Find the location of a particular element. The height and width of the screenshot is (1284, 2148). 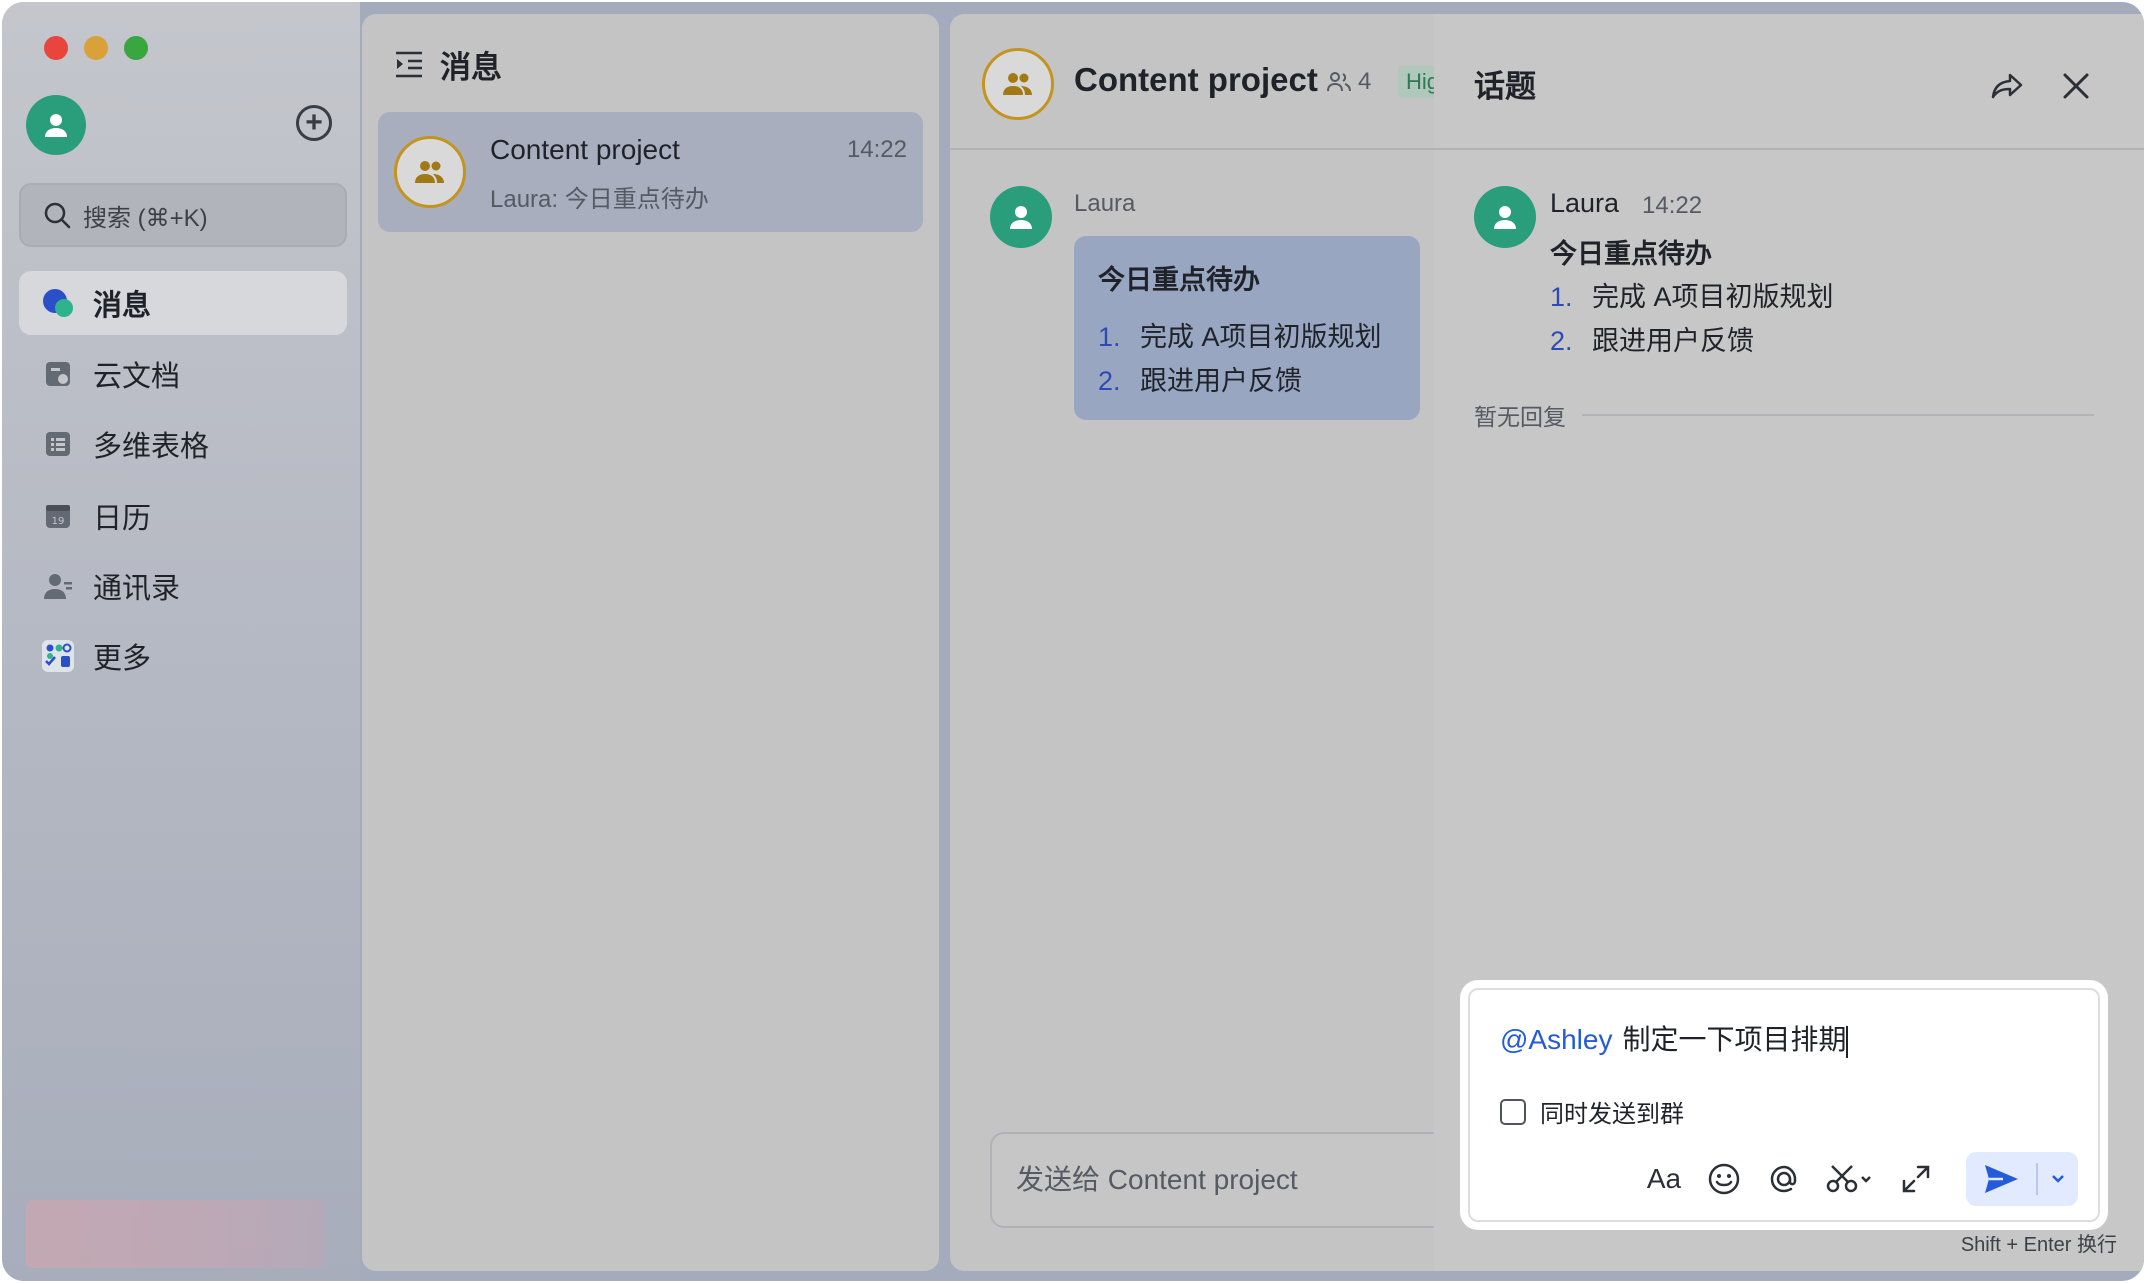

at-icon is located at coordinates (1783, 1179).